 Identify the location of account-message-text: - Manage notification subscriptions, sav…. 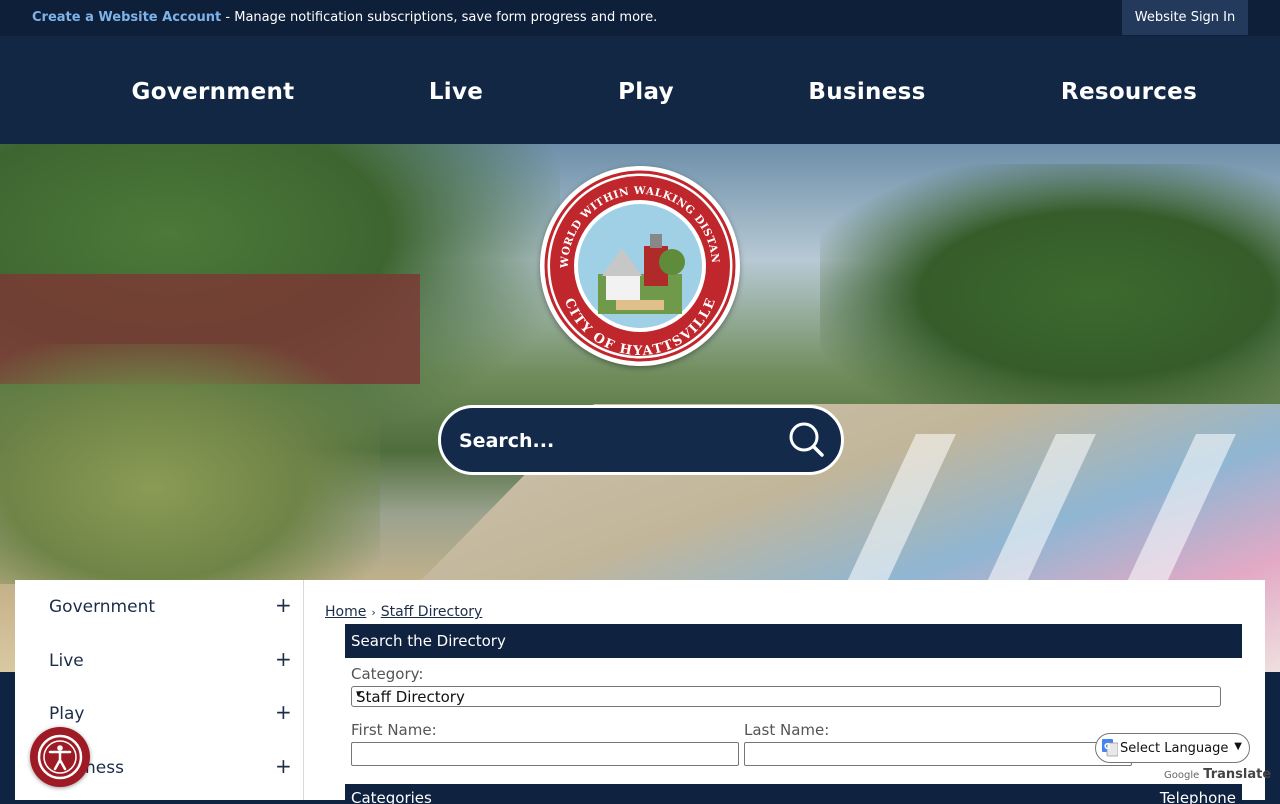
(439, 17).